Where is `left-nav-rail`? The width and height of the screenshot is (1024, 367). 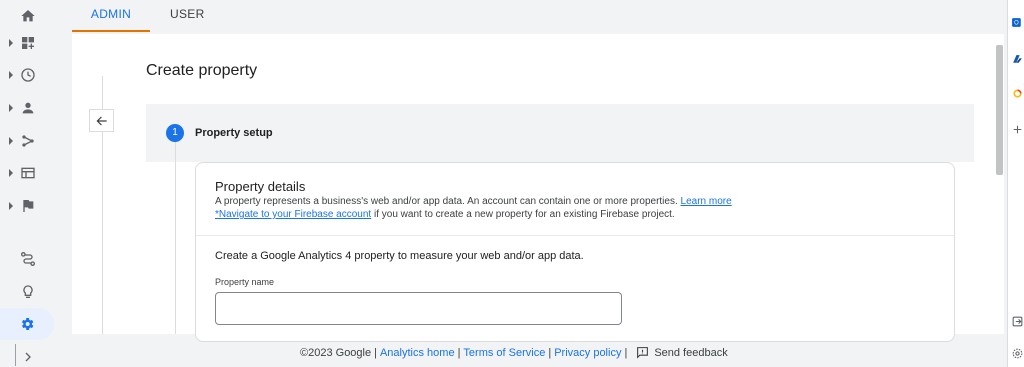 left-nav-rail is located at coordinates (28, 183).